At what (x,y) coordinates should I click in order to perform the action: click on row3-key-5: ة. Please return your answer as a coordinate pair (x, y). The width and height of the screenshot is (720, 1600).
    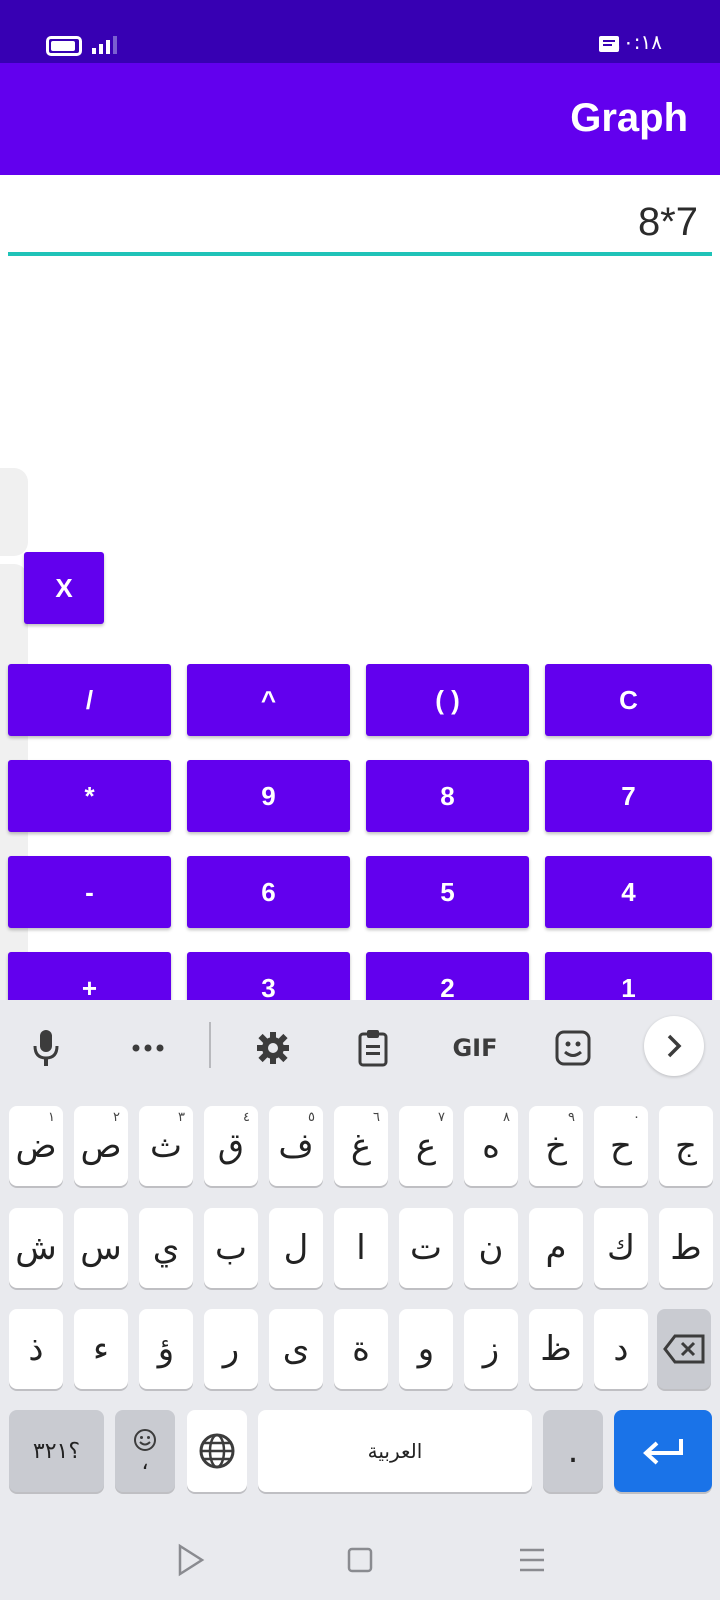
    Looking at the image, I should click on (361, 1349).